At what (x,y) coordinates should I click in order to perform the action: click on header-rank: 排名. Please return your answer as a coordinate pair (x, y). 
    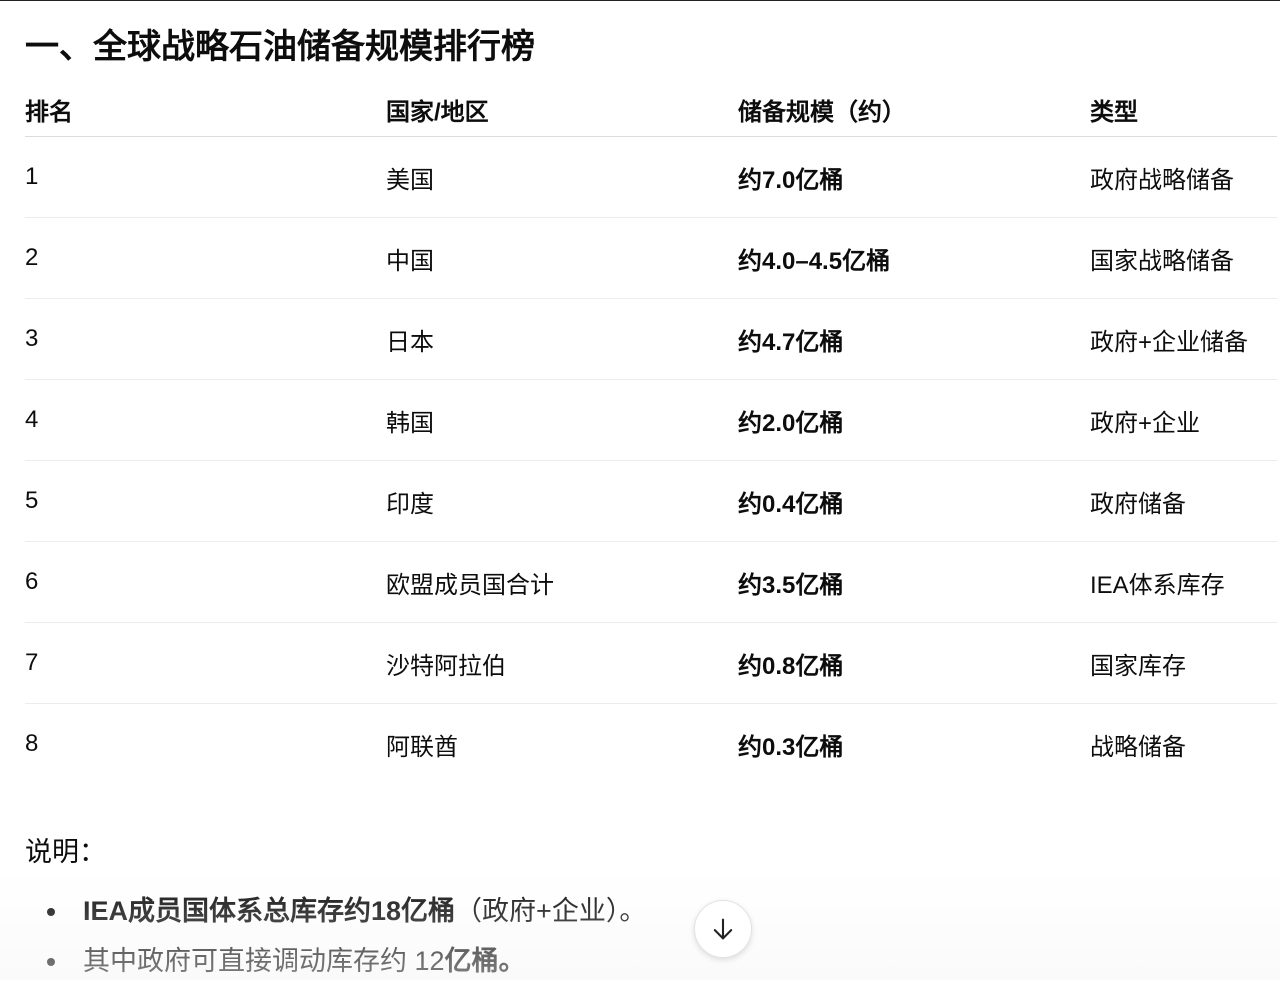
    Looking at the image, I should click on (205, 109).